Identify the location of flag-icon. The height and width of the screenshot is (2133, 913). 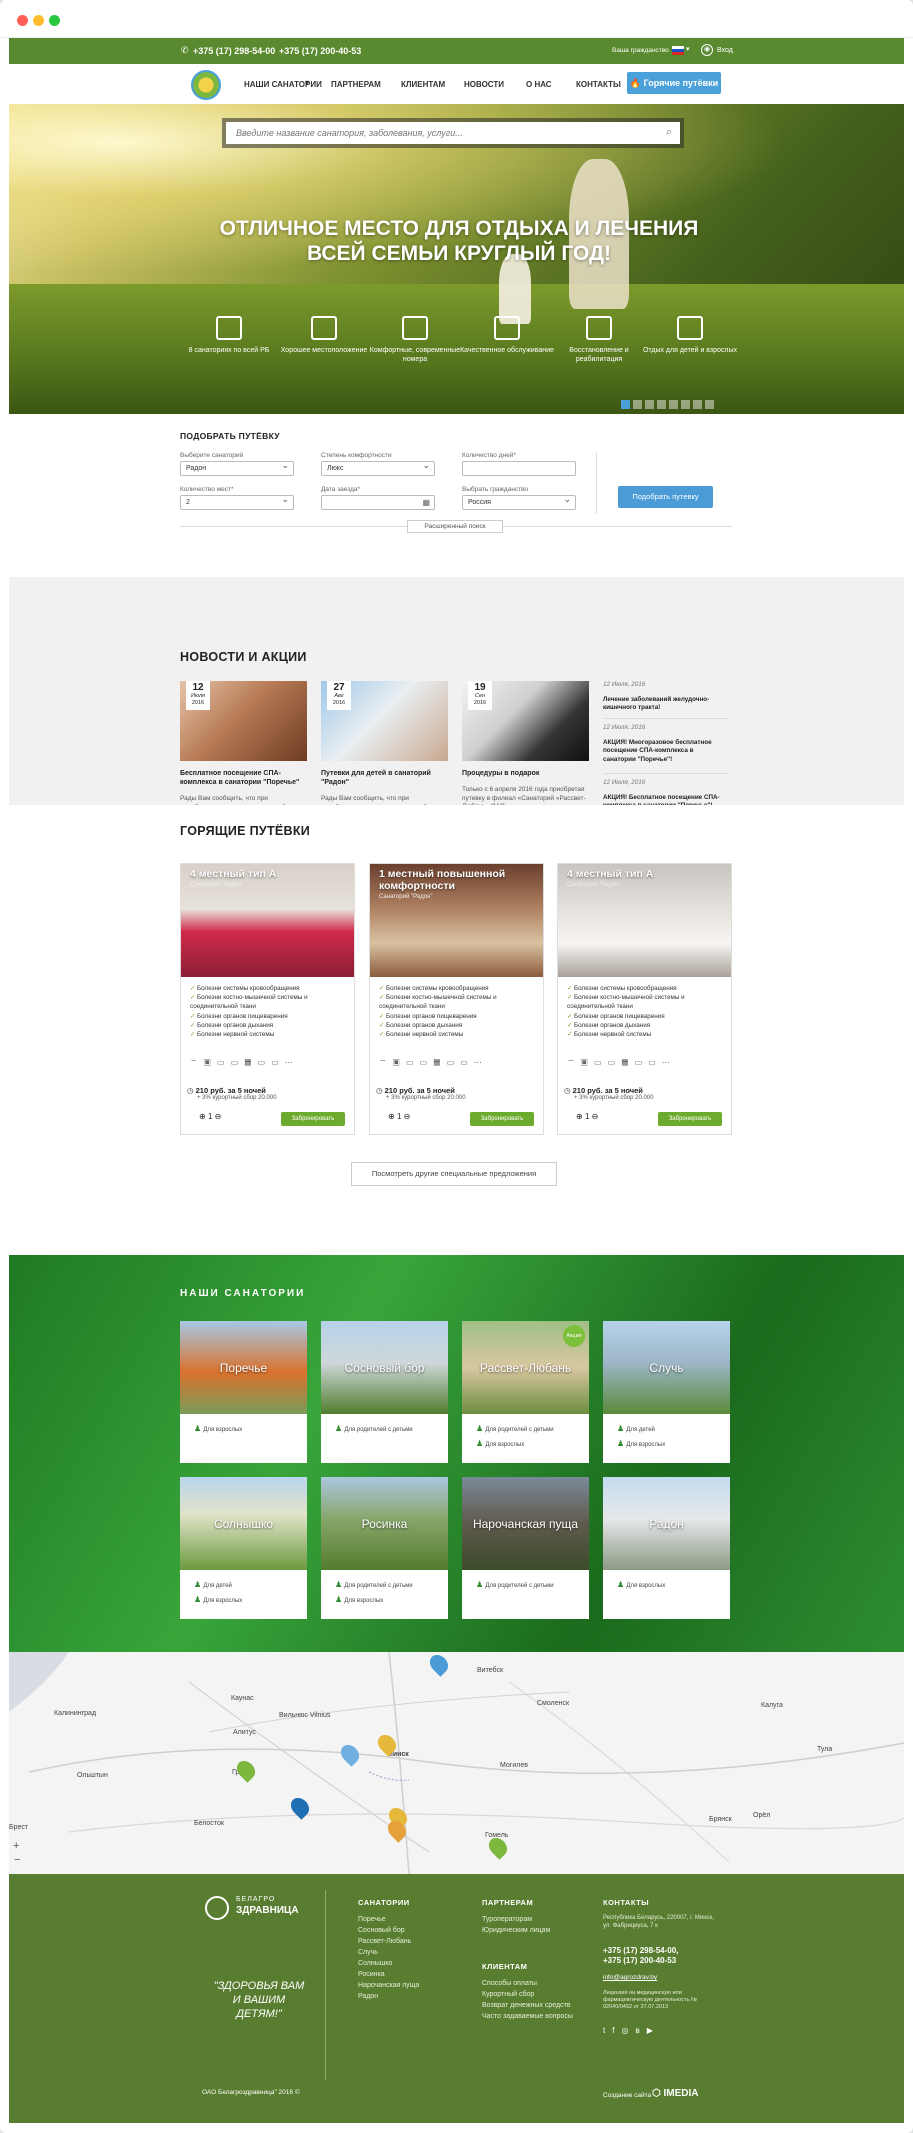
(678, 50).